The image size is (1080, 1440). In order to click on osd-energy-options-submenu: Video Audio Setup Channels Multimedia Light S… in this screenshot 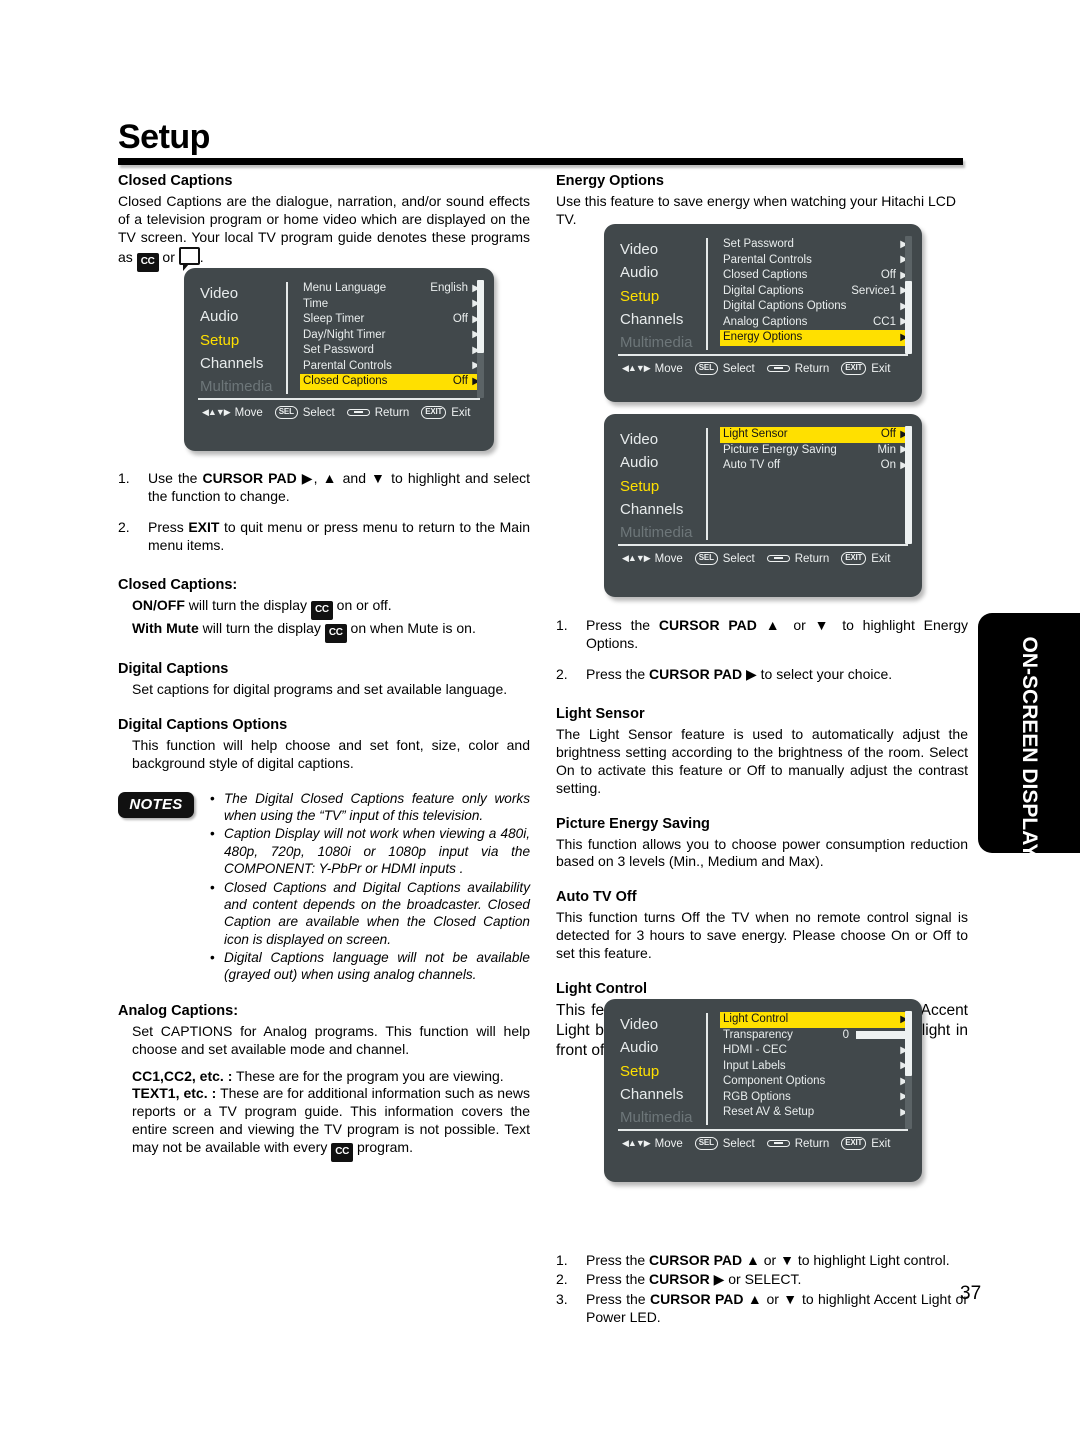, I will do `click(763, 505)`.